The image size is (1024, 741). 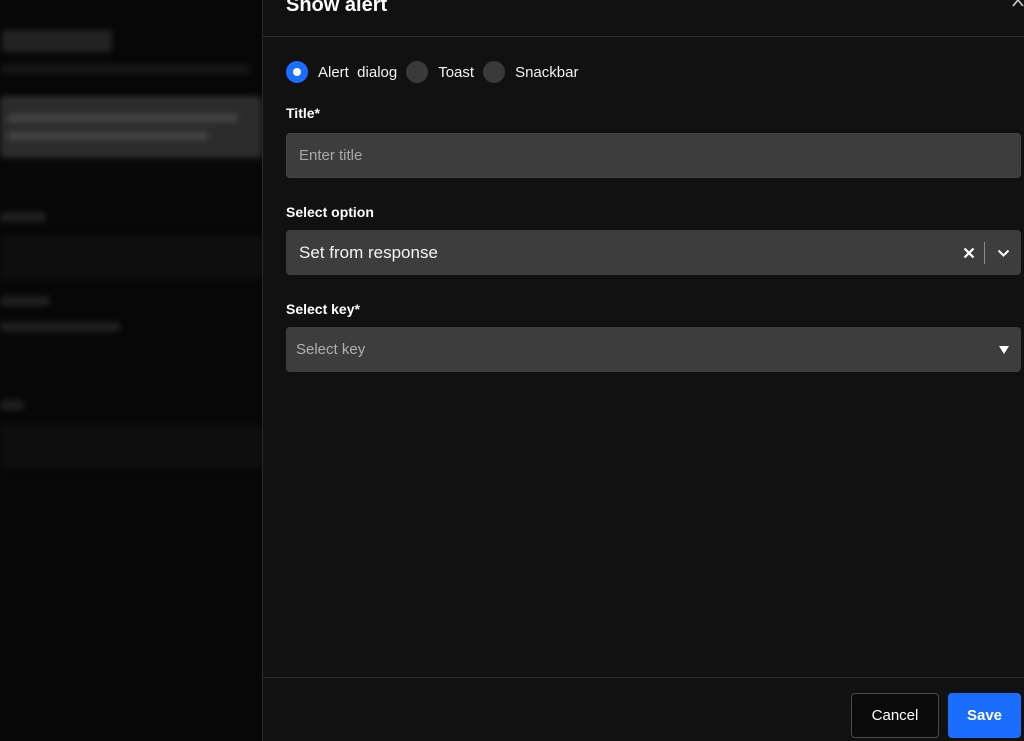 What do you see at coordinates (643, 709) in the screenshot?
I see `drawer-footer: Cancel Save` at bounding box center [643, 709].